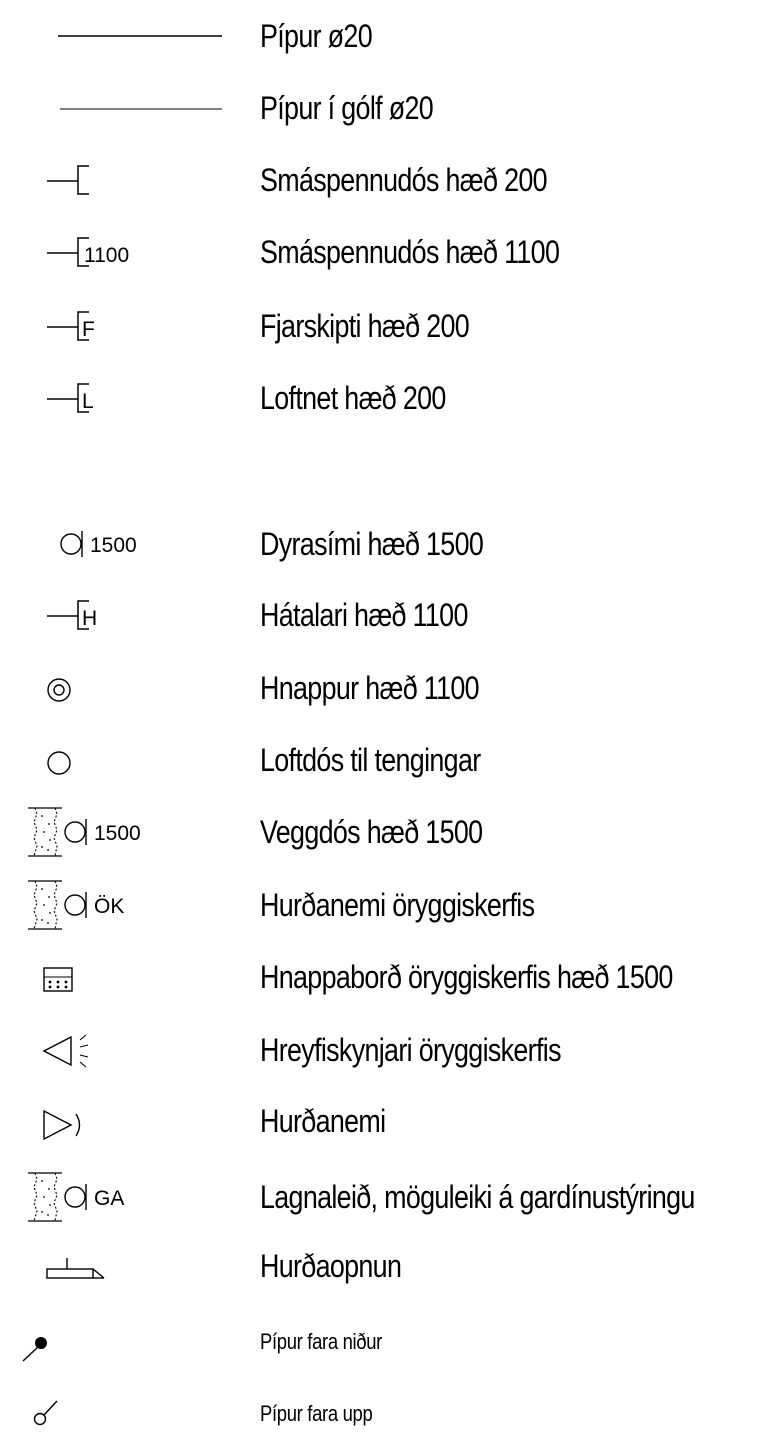  I want to click on speaker-box-icon: H, so click(120, 615).